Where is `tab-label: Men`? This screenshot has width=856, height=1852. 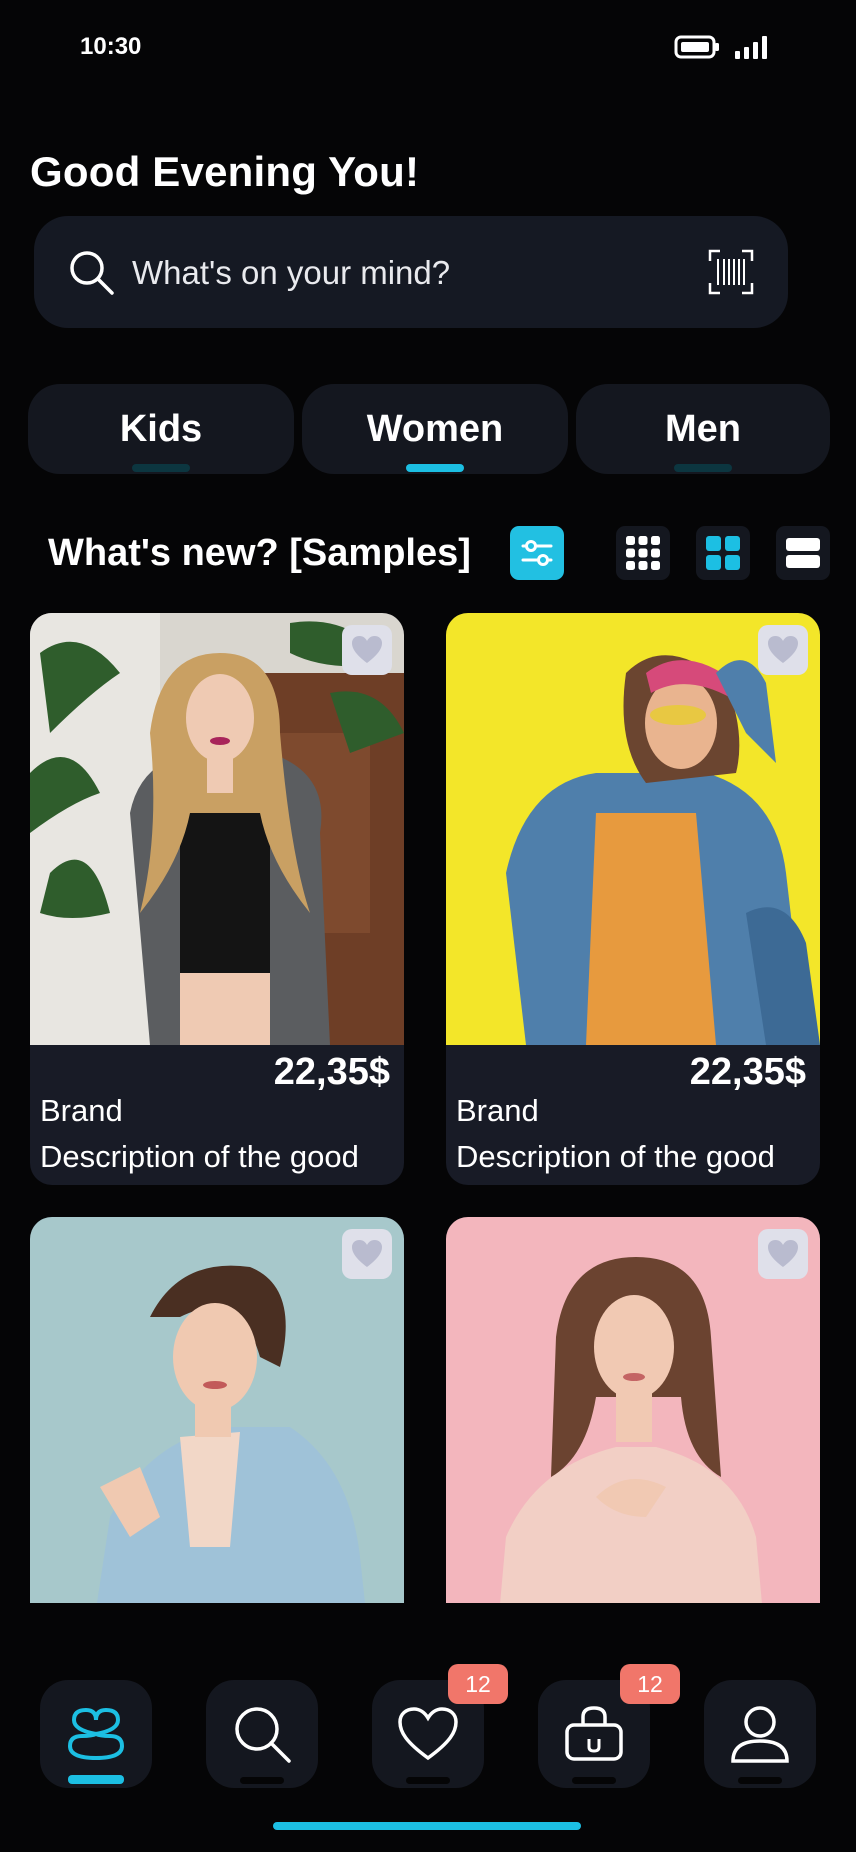
tab-label: Men is located at coordinates (703, 428).